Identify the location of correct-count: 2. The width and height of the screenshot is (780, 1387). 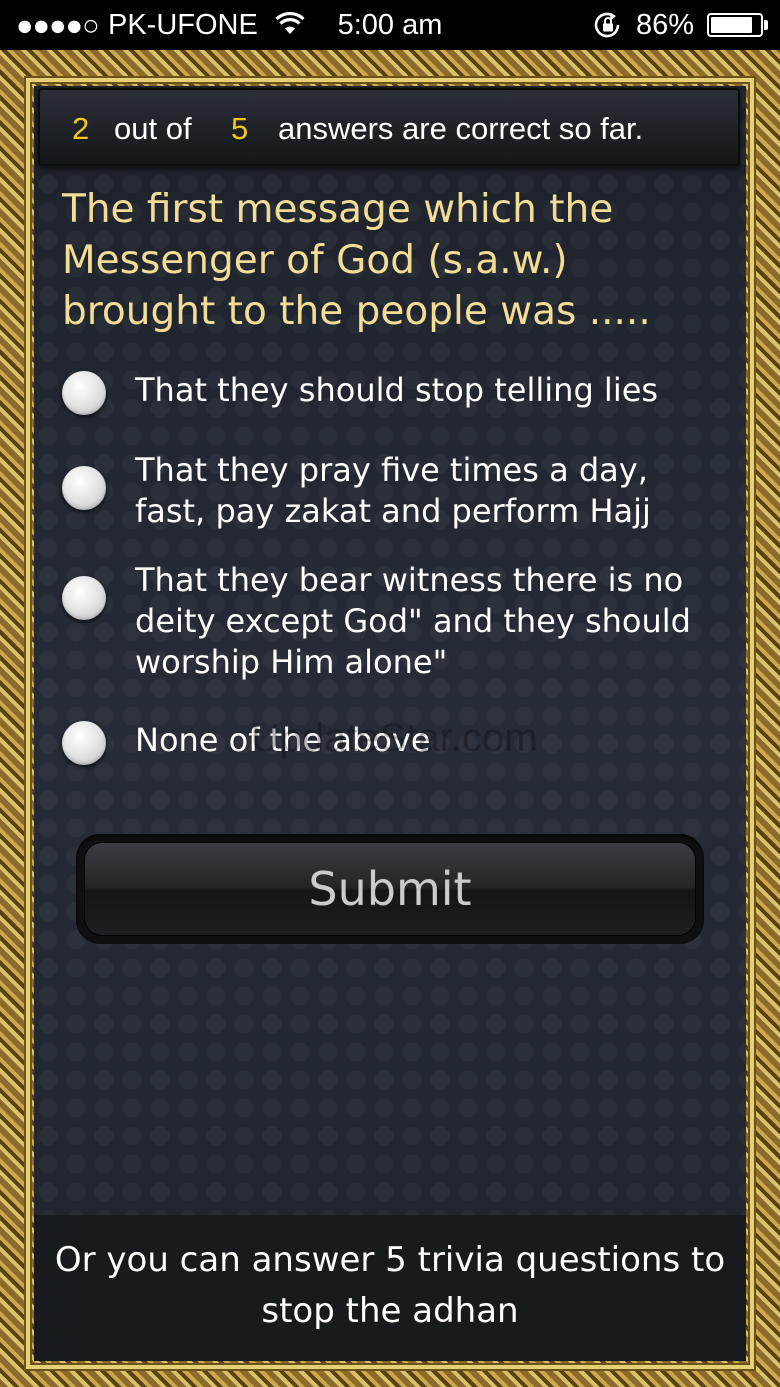
(81, 128).